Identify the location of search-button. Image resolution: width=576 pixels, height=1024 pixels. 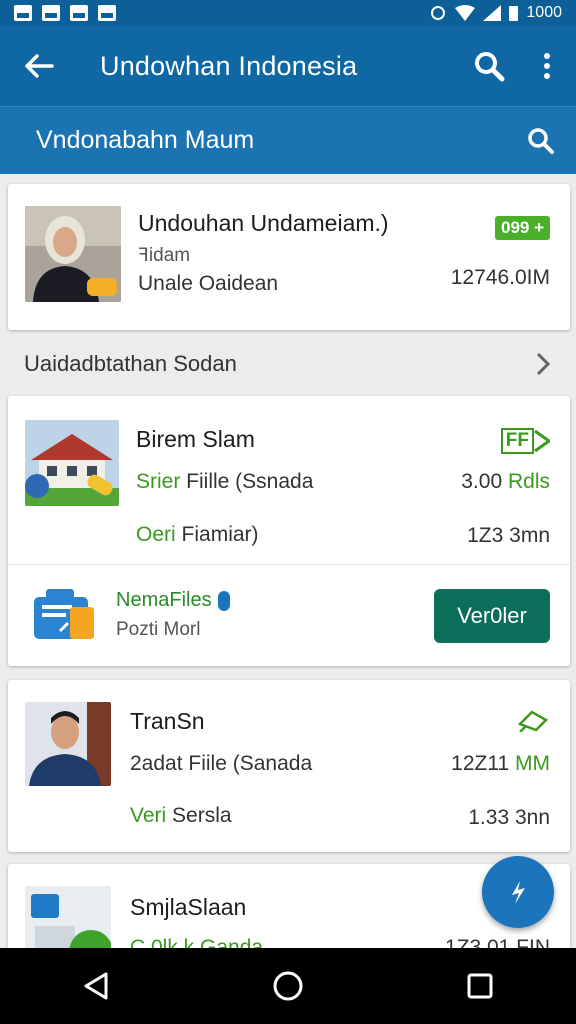
(489, 66).